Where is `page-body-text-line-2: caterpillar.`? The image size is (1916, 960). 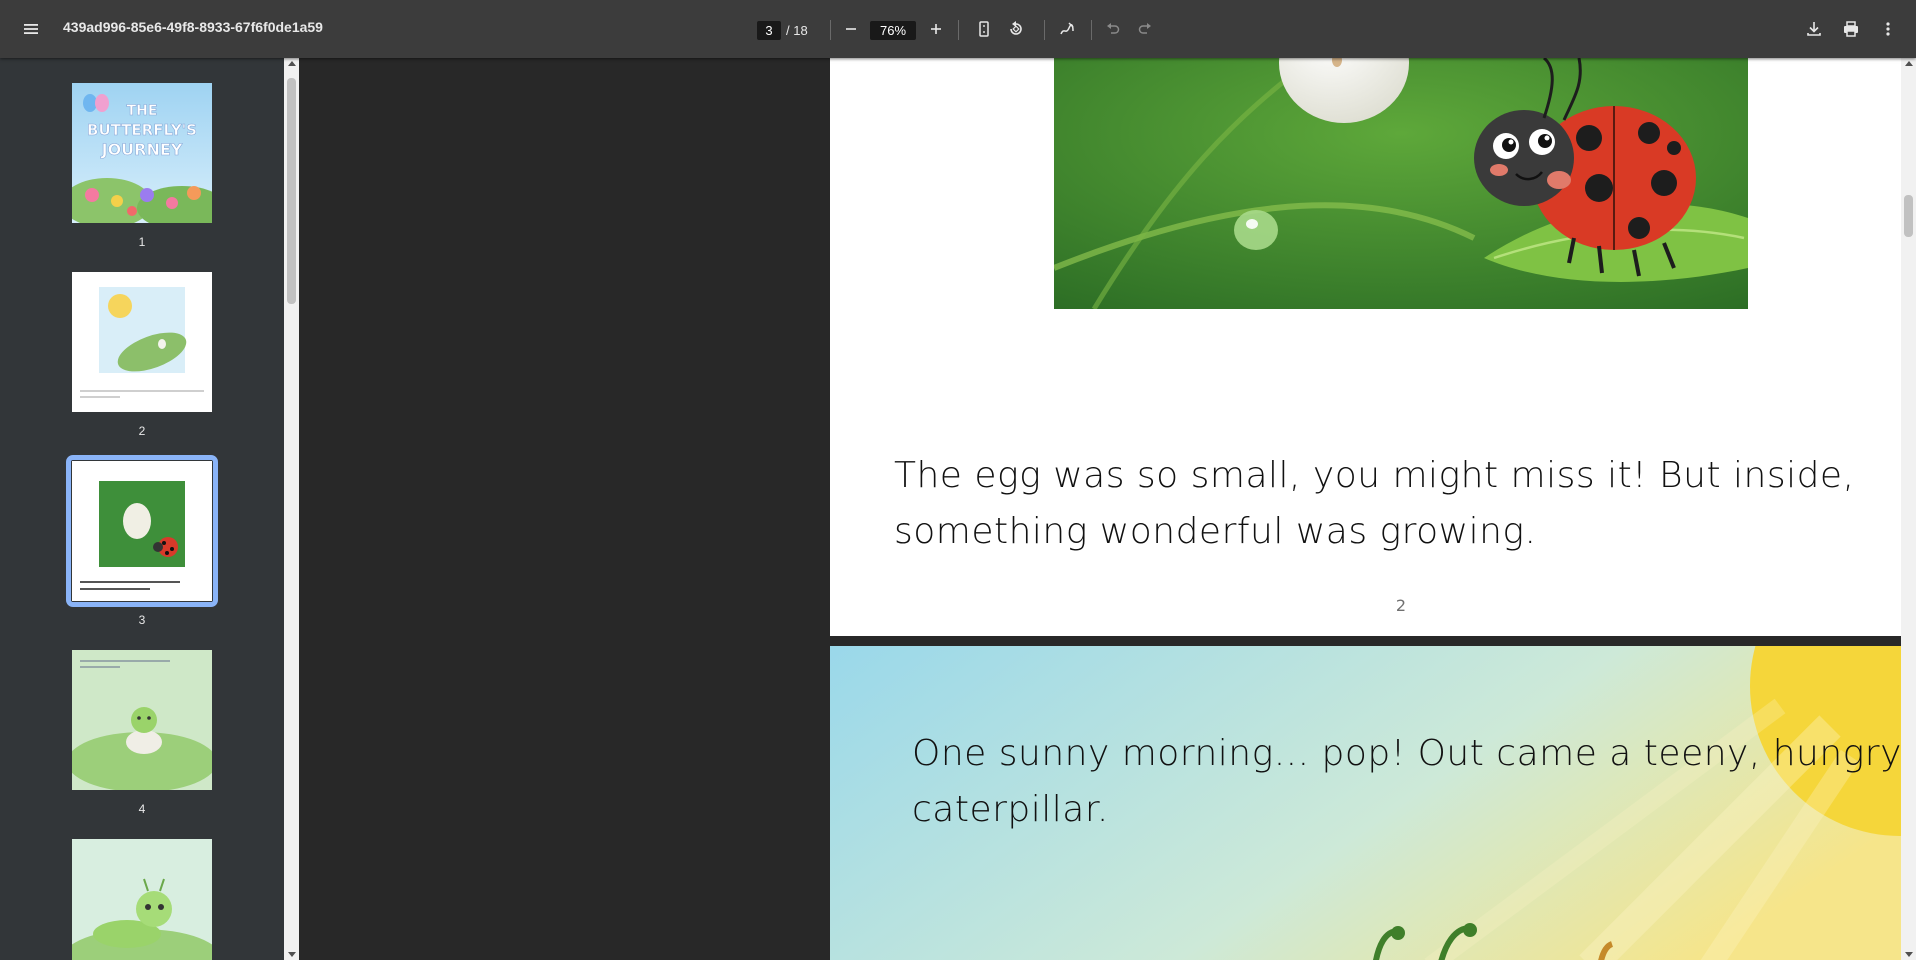
page-body-text-line-2: caterpillar. is located at coordinates (1010, 809).